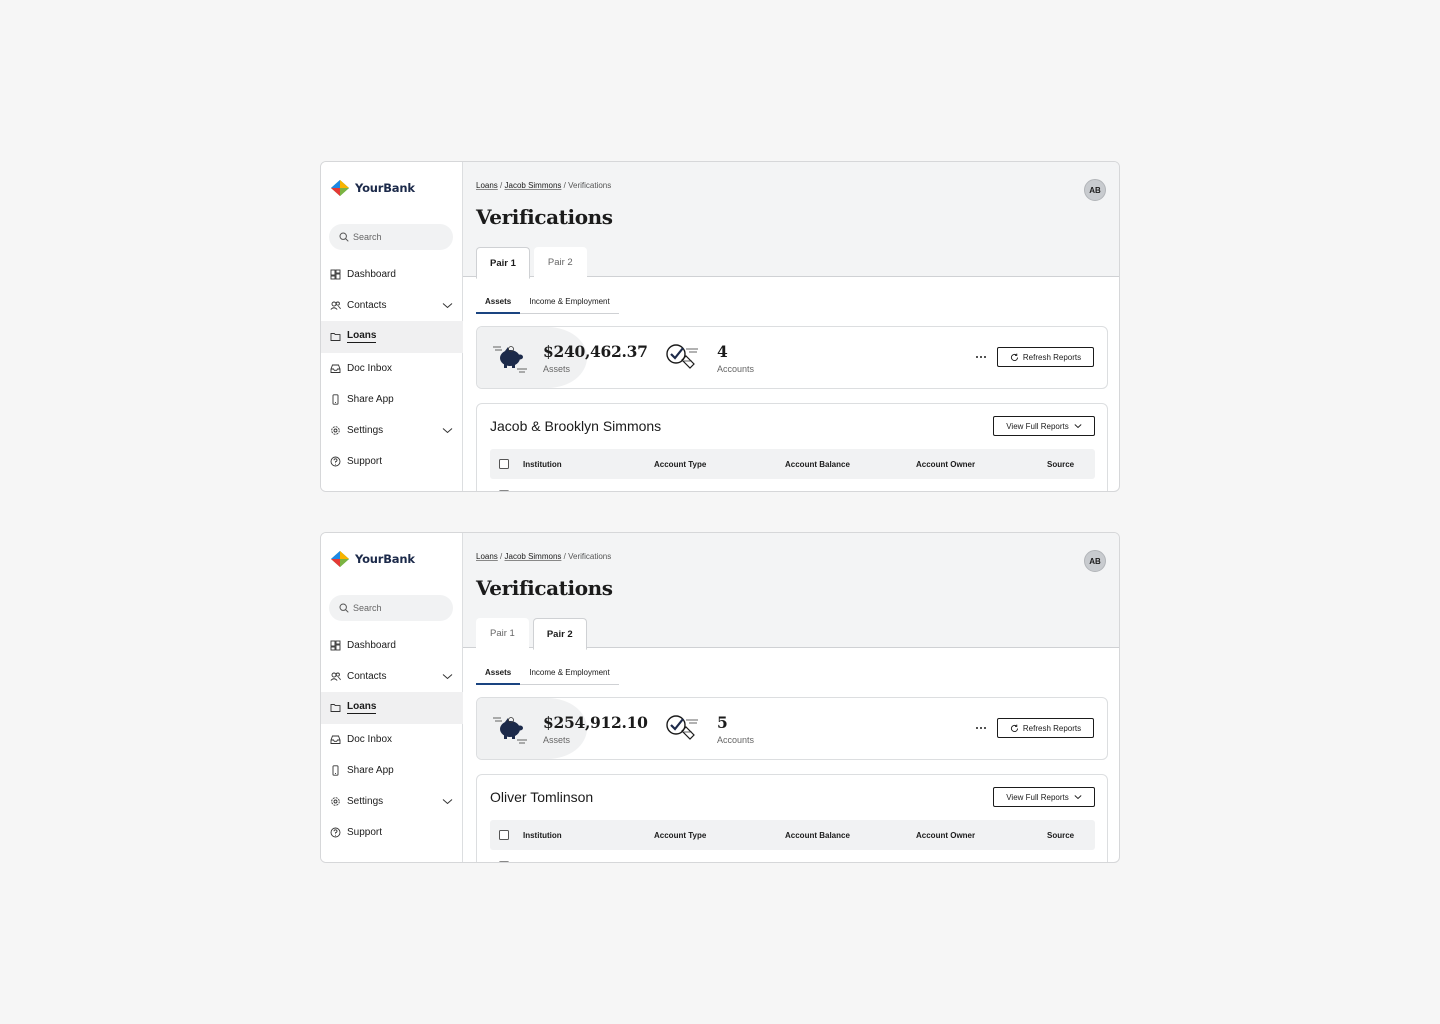 Image resolution: width=1440 pixels, height=1024 pixels. Describe the element at coordinates (1052, 357) in the screenshot. I see `refresh-reports-label: Refresh Reports` at that location.